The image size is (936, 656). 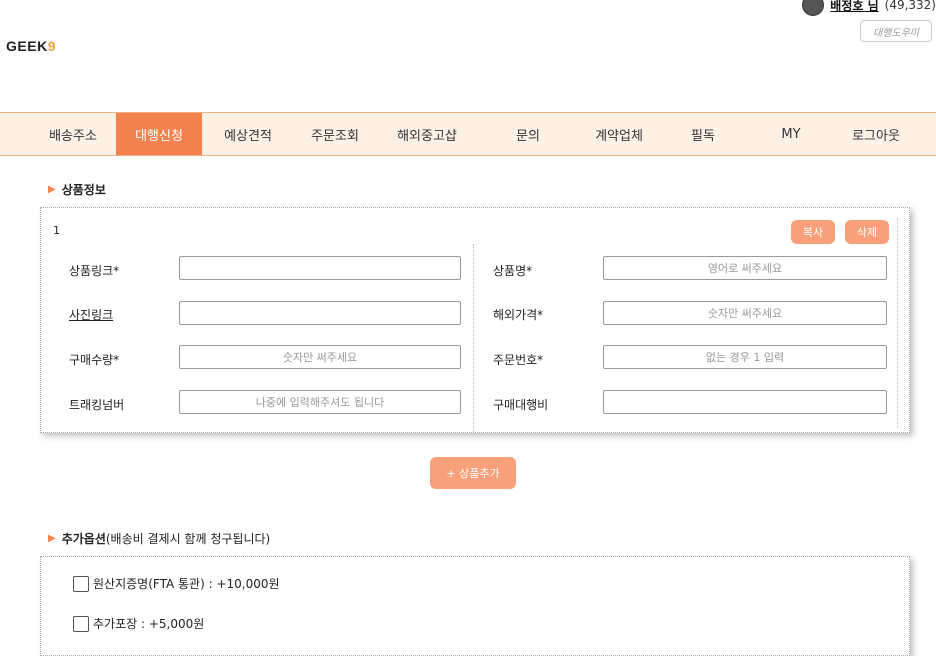 I want to click on user-name-link: 배정호 님, so click(x=854, y=7).